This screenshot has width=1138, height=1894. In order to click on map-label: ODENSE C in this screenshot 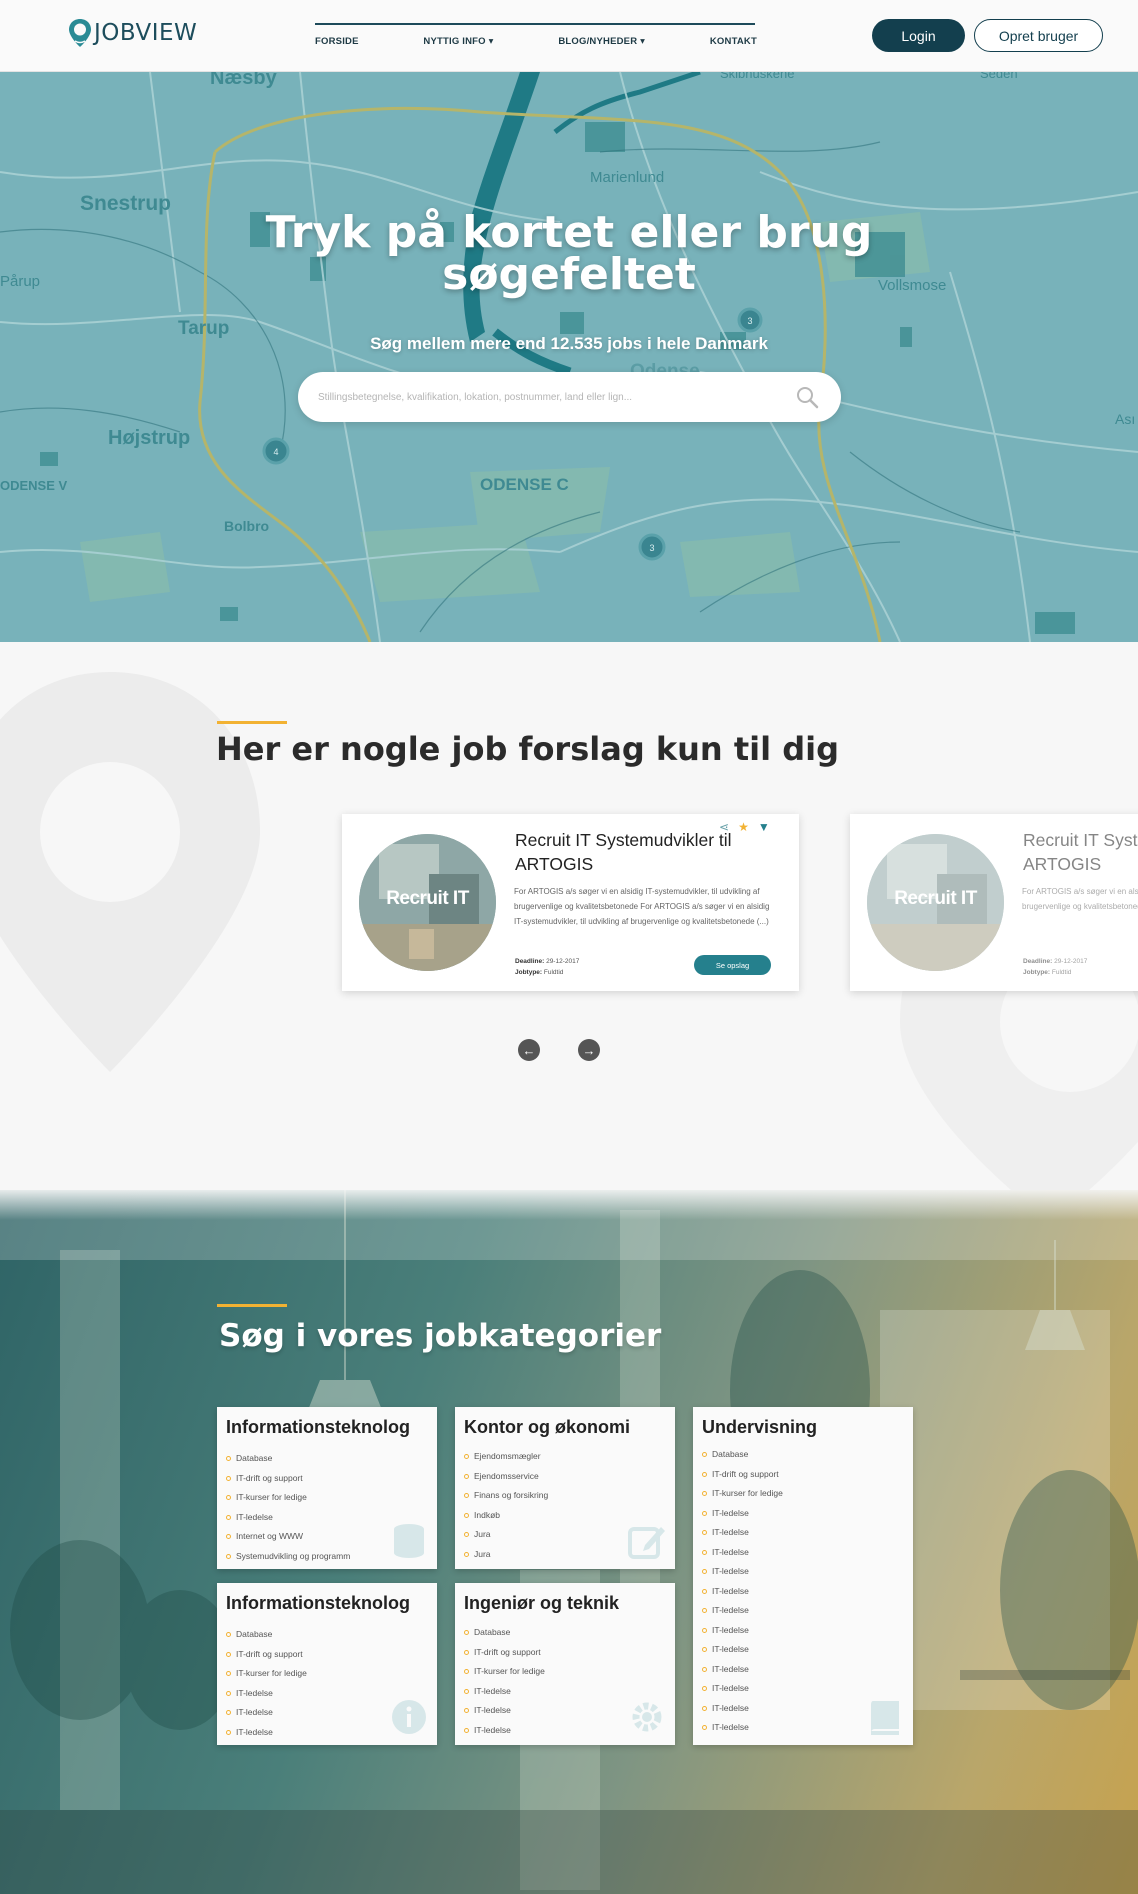, I will do `click(524, 484)`.